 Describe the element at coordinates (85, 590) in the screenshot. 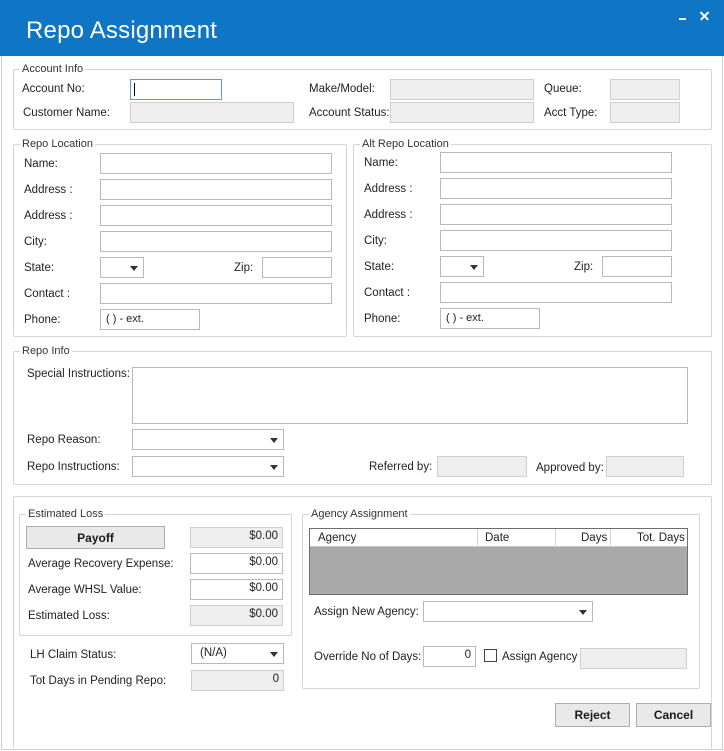

I see `avg-whsl-value-label: Average WHSL Value:` at that location.